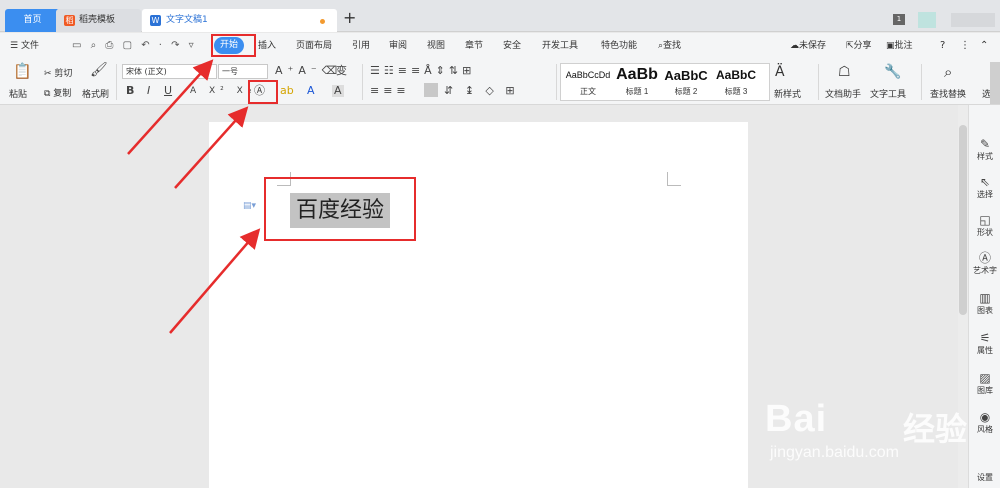 This screenshot has width=1000, height=488. What do you see at coordinates (211, 147) in the screenshot?
I see `arrow-to-effect` at bounding box center [211, 147].